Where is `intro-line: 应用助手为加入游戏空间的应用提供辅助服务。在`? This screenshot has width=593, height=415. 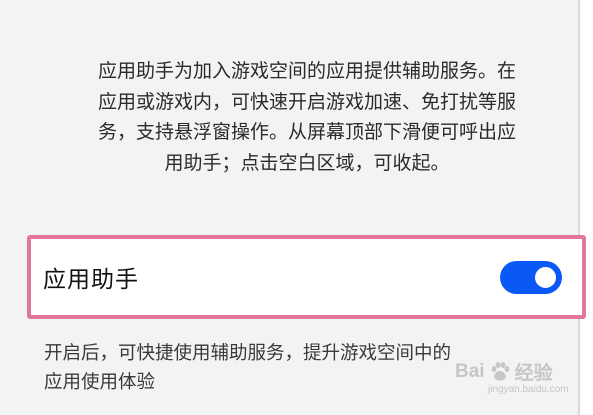 intro-line: 应用助手为加入游戏空间的应用提供辅助服务。在 is located at coordinates (306, 71).